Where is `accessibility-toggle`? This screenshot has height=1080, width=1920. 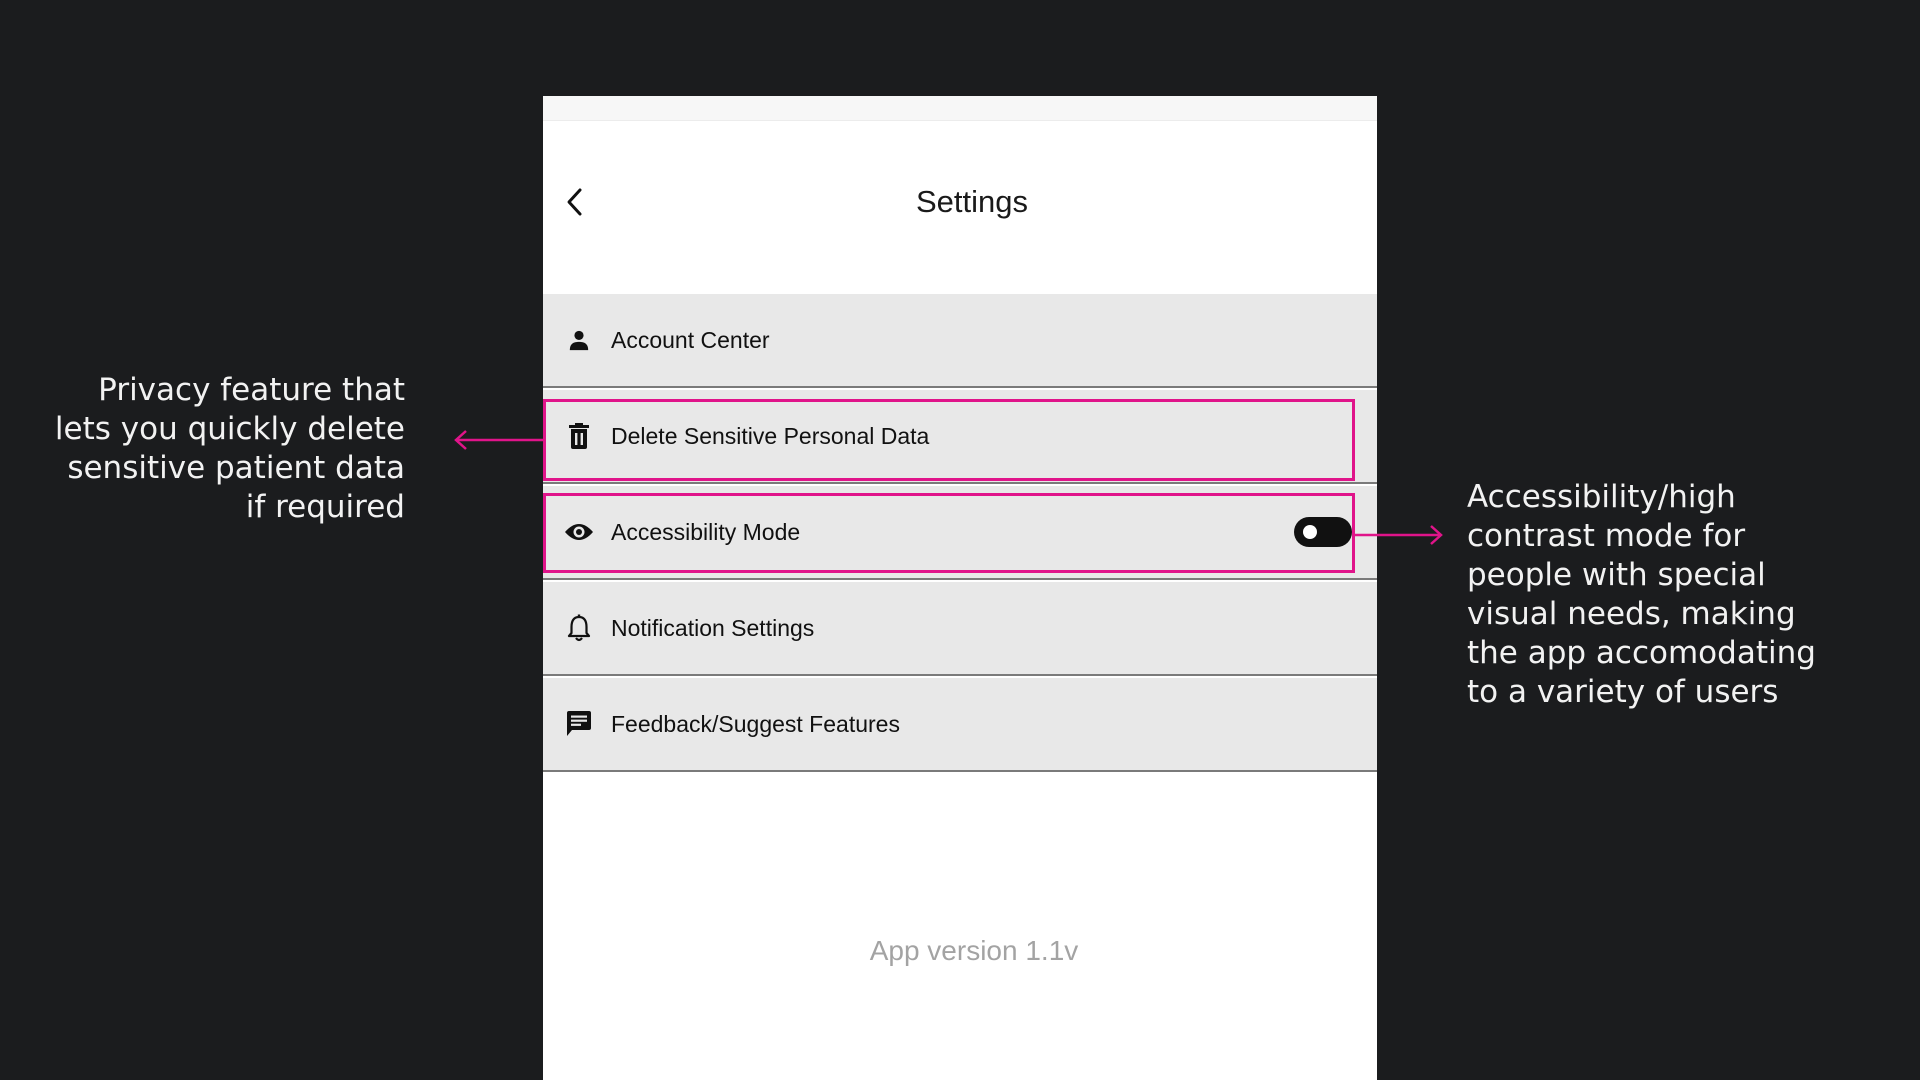
accessibility-toggle is located at coordinates (1323, 532).